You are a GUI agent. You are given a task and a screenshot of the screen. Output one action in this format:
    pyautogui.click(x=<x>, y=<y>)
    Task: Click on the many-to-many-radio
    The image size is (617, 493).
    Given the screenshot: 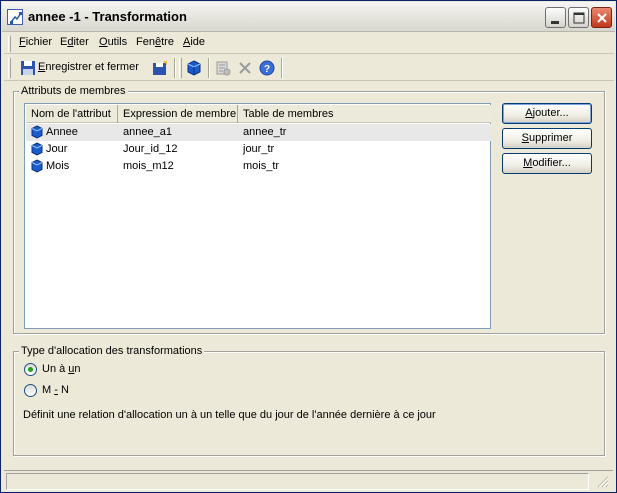 What is the action you would take?
    pyautogui.click(x=30, y=390)
    